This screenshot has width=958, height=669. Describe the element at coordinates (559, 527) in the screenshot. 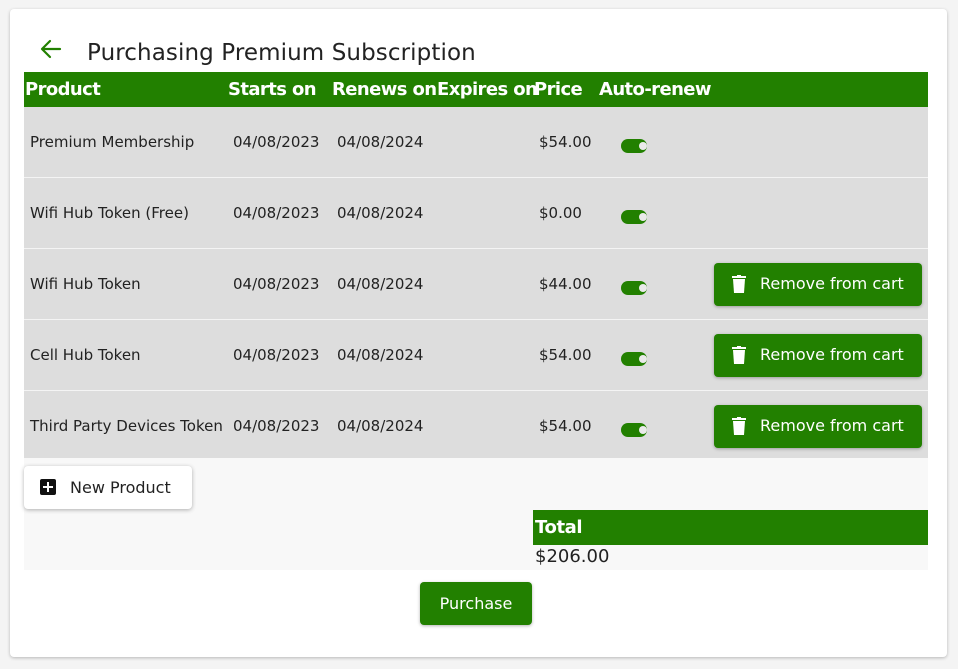

I see `total-label: Total` at that location.